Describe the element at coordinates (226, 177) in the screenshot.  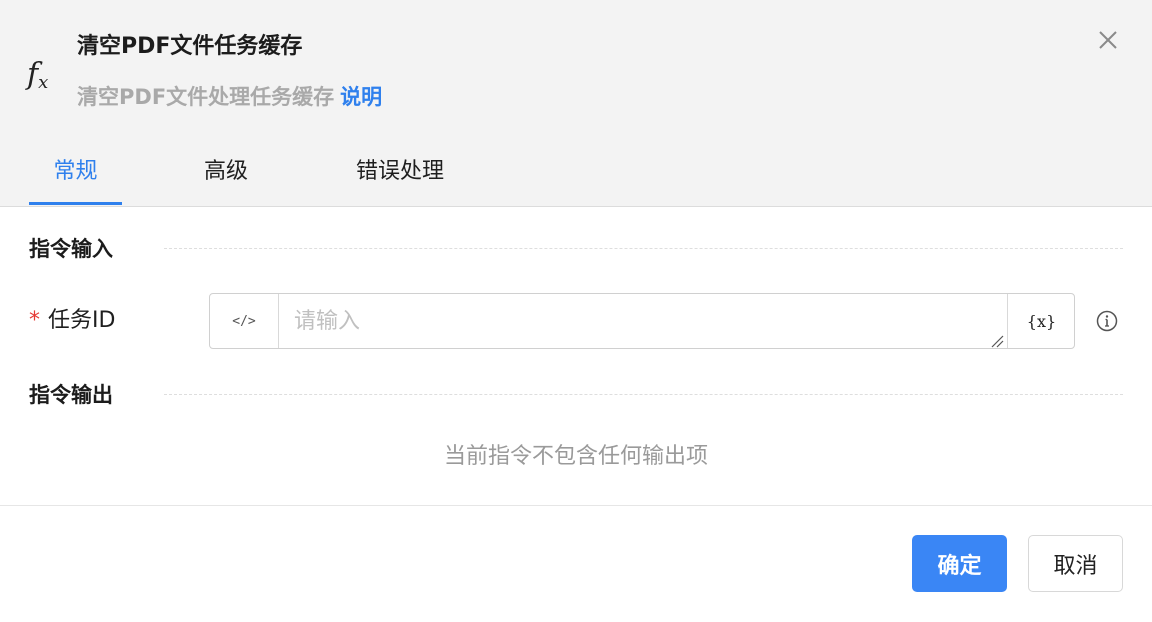
I see `tab-advanced: 高级` at that location.